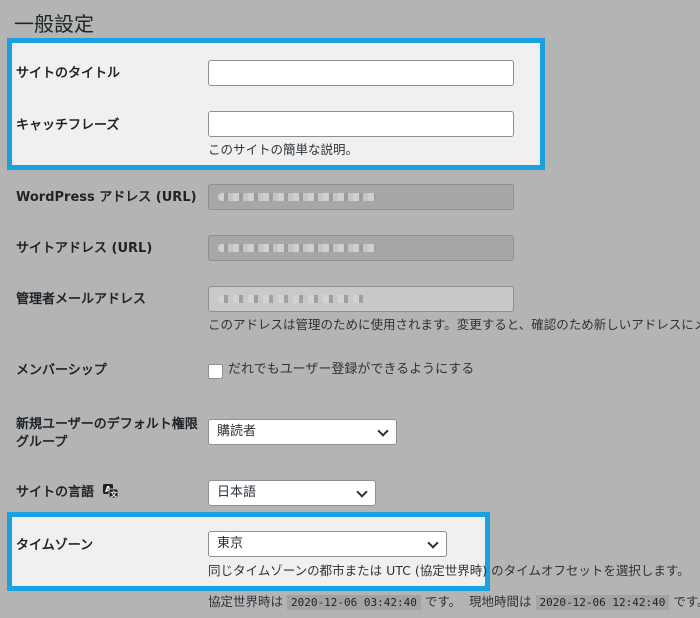 Image resolution: width=700 pixels, height=618 pixels. I want to click on local-time: 2020-12-06 12:42:40, so click(602, 602).